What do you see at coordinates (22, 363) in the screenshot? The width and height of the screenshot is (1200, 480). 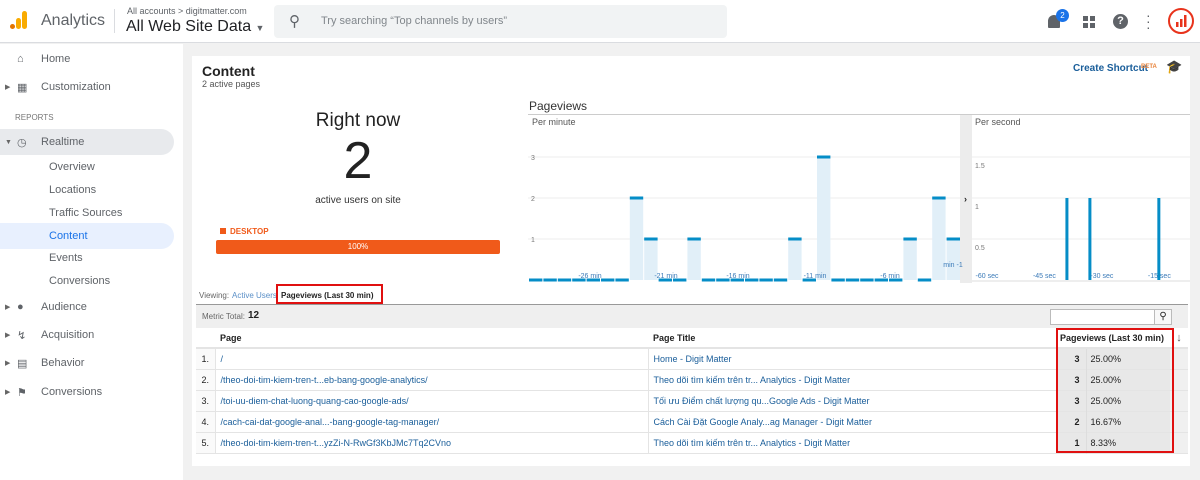 I see `behavior-icon: ▤` at bounding box center [22, 363].